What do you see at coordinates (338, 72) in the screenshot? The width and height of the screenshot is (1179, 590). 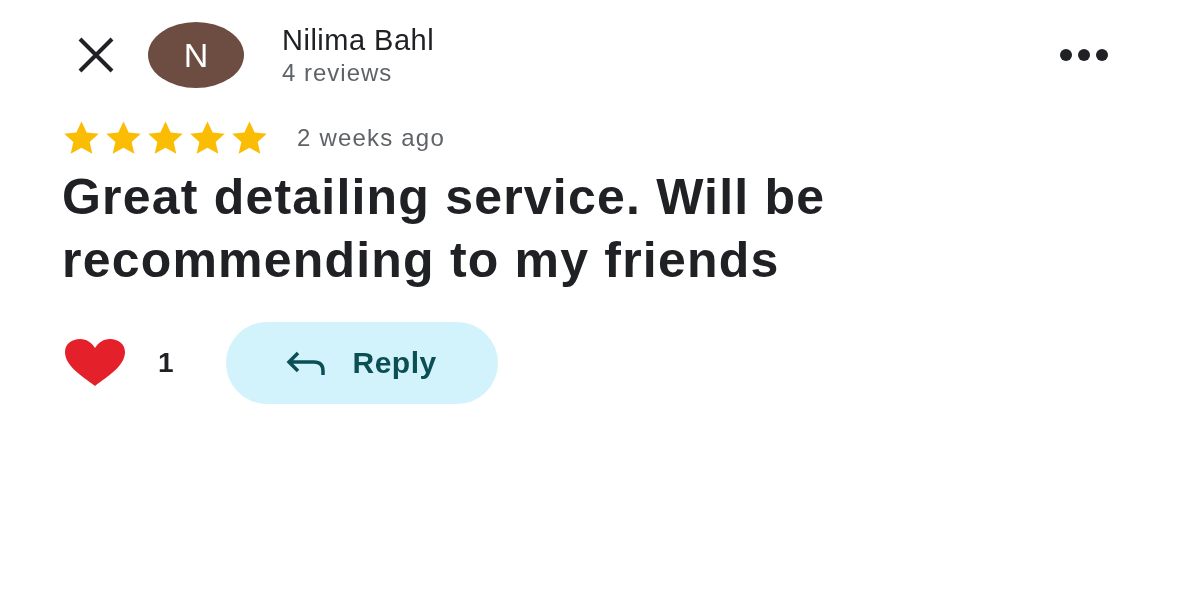 I see `review-count: 4 reviews` at bounding box center [338, 72].